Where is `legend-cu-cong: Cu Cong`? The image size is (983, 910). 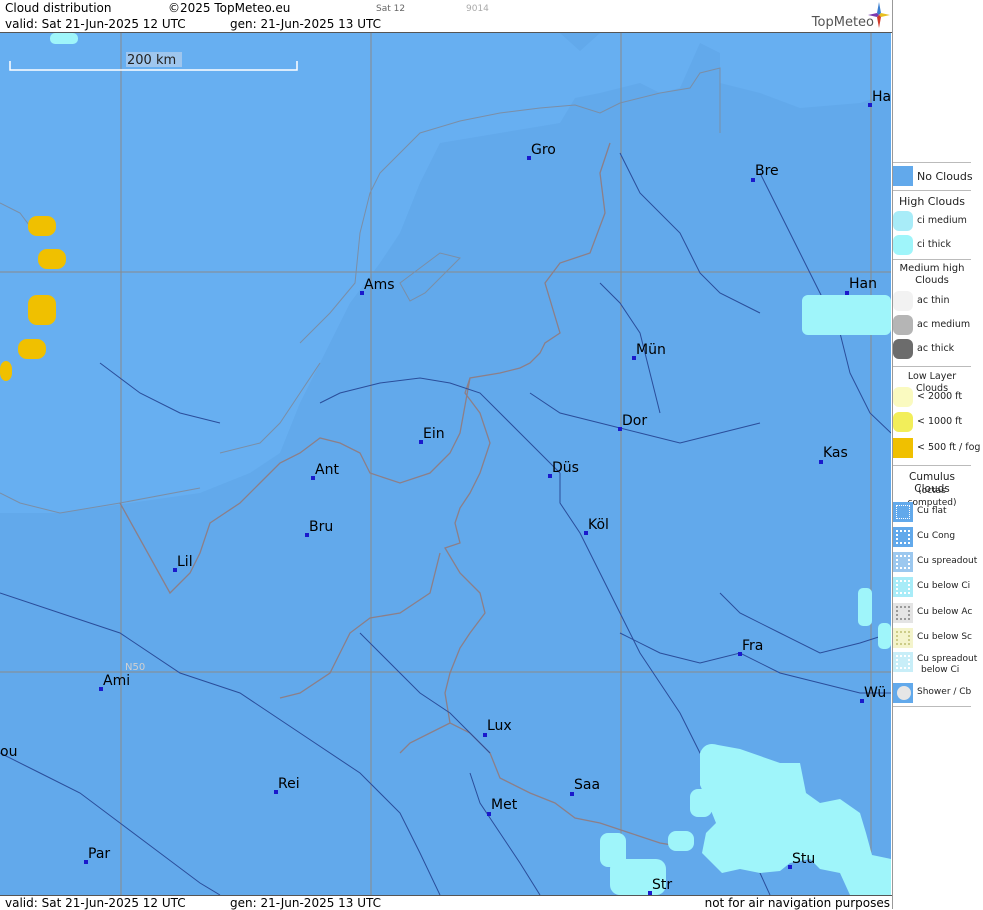 legend-cu-cong: Cu Cong is located at coordinates (932, 538).